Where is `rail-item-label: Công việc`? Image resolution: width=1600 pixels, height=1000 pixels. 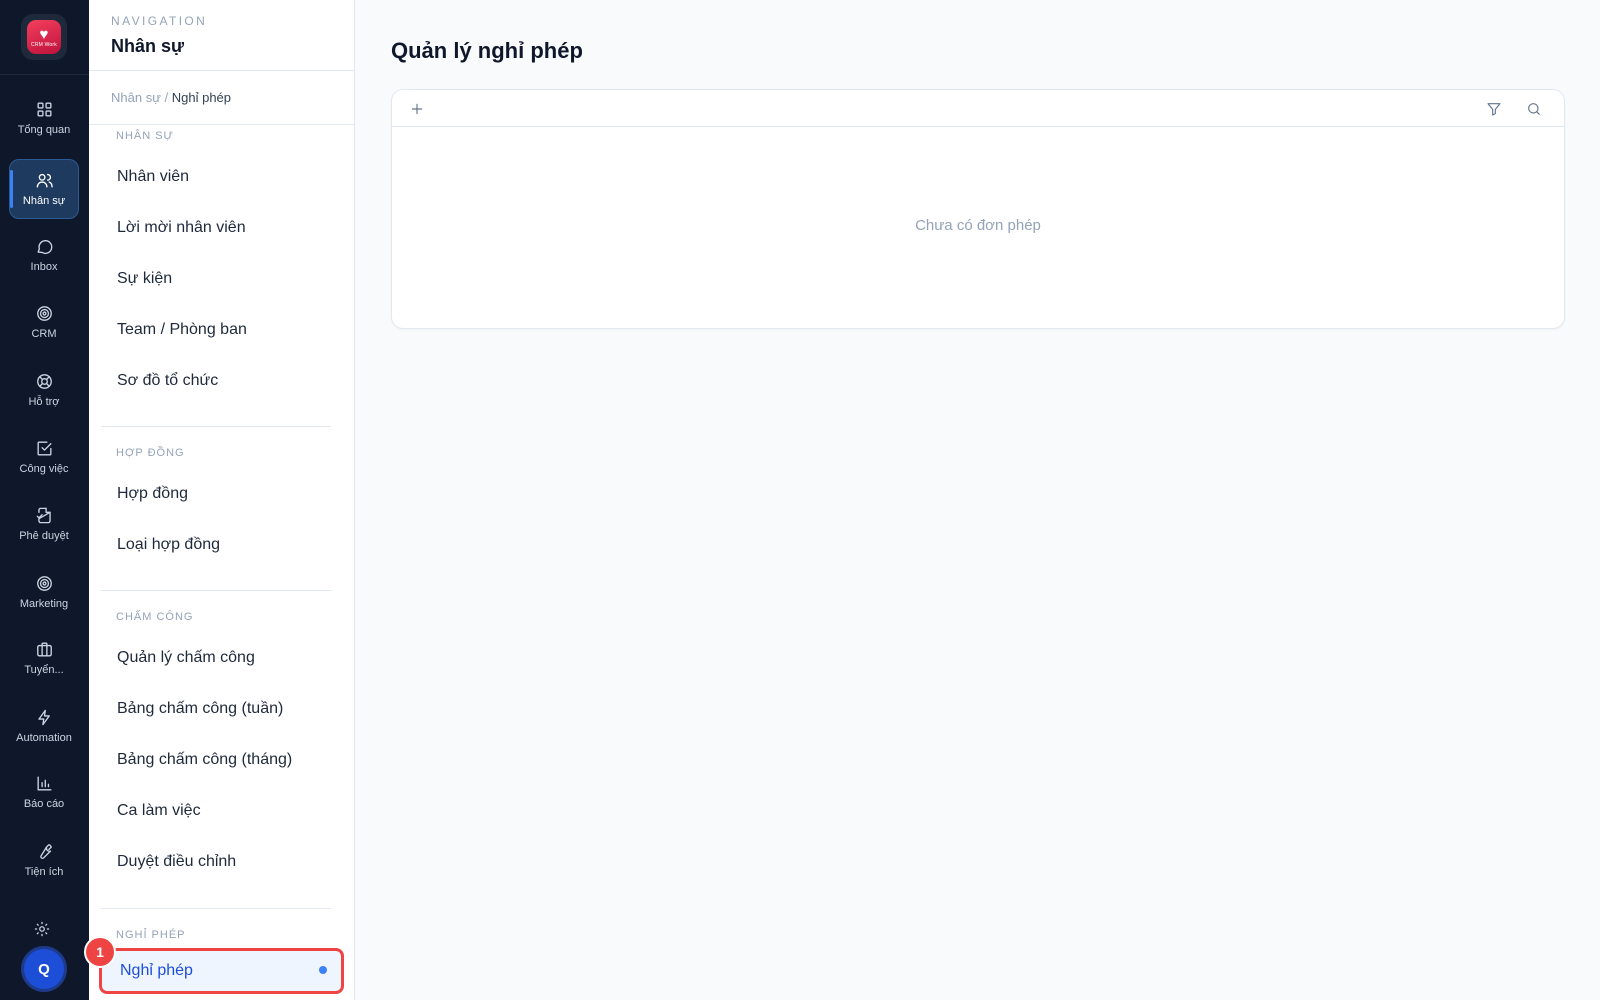
rail-item-label: Công việc is located at coordinates (44, 469).